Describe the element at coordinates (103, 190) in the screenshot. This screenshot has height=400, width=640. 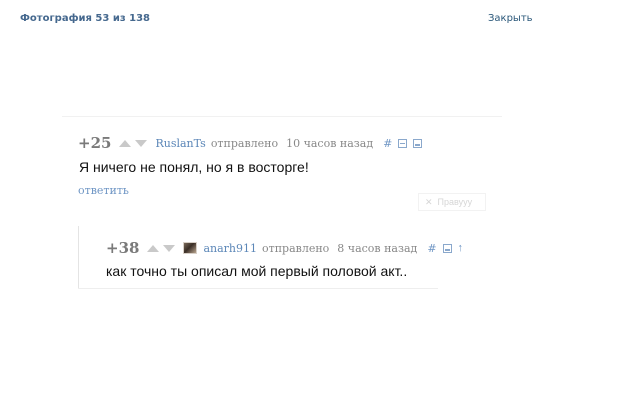
I see `reply-link: ответить` at that location.